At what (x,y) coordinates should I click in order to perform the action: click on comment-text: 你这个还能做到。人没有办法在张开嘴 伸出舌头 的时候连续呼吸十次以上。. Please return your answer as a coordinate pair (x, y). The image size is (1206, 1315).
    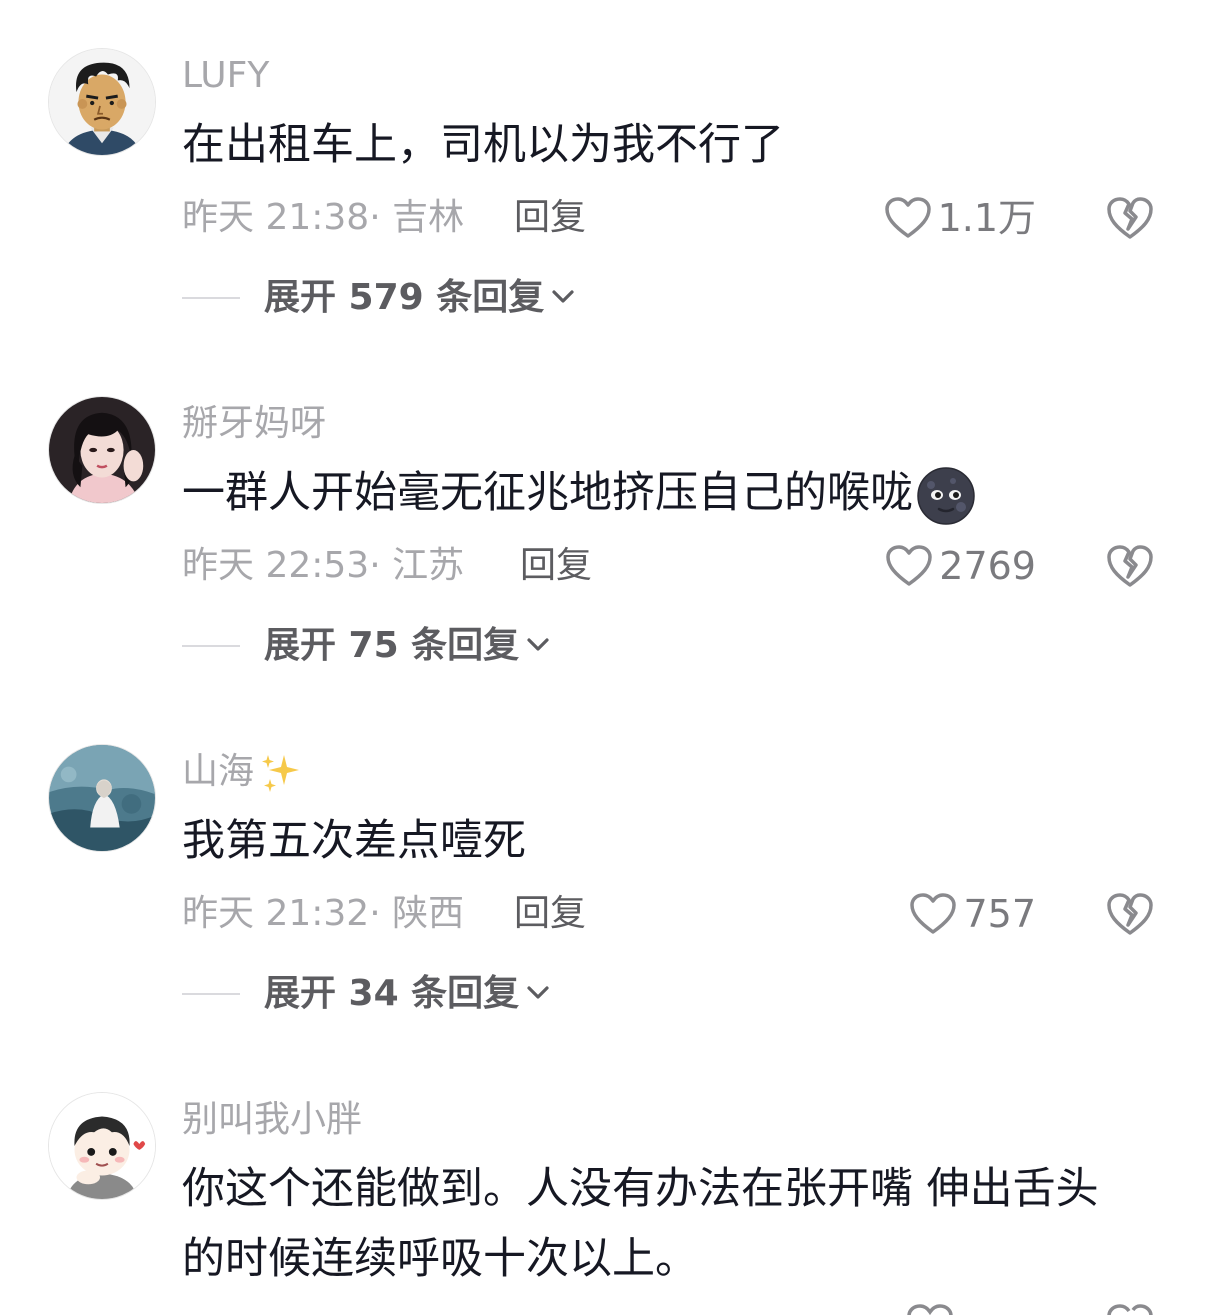
    Looking at the image, I should click on (682, 1224).